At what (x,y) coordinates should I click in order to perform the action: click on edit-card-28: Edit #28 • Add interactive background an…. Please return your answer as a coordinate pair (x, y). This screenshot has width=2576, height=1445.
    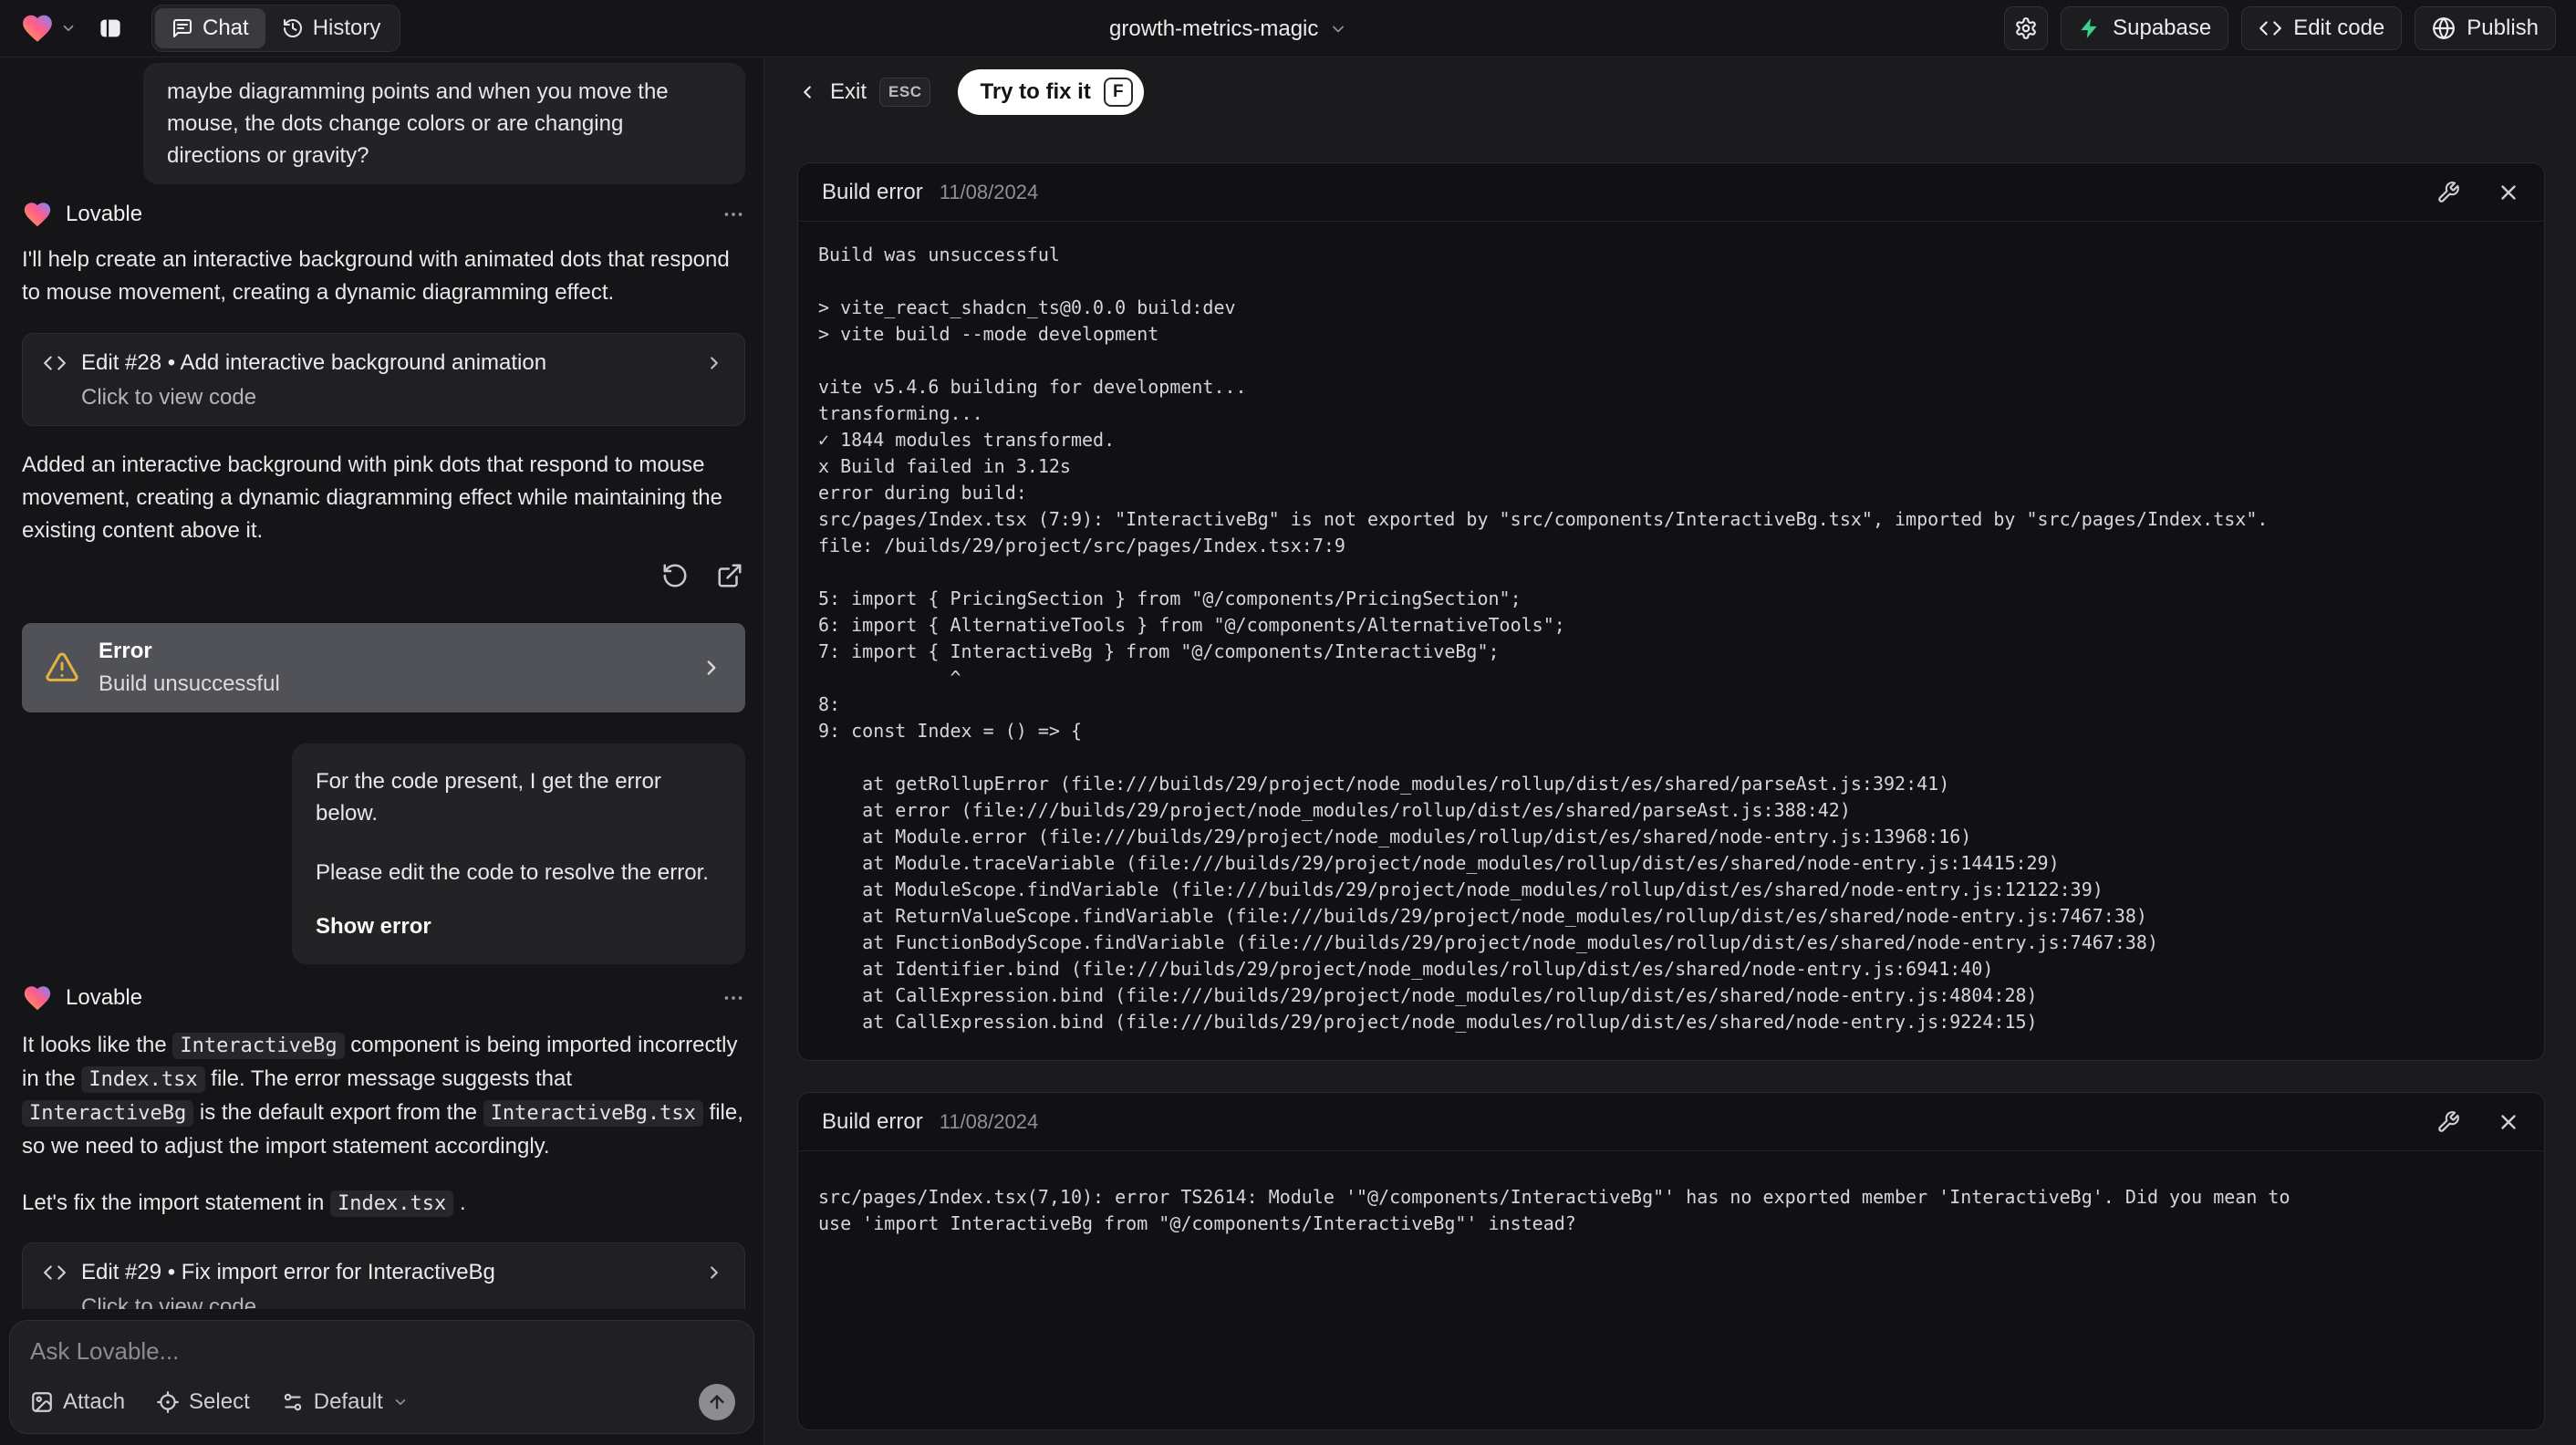
    Looking at the image, I should click on (383, 379).